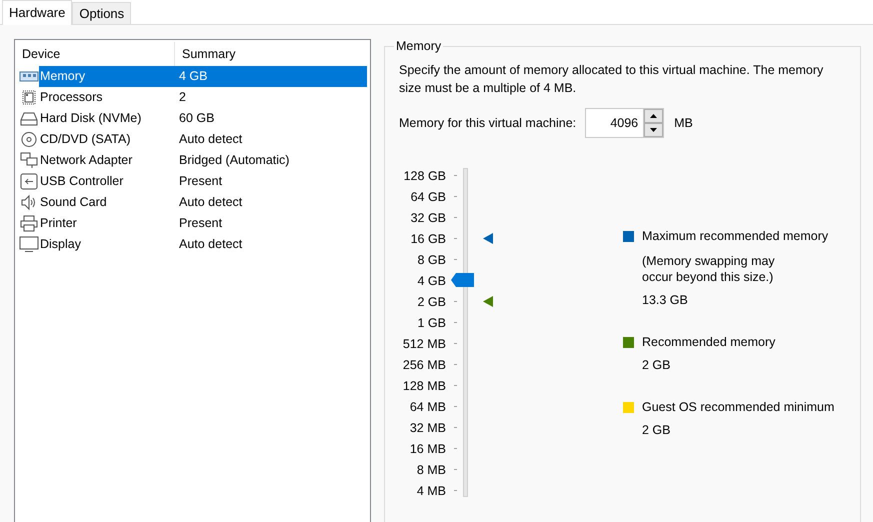 The width and height of the screenshot is (873, 522). Describe the element at coordinates (462, 280) in the screenshot. I see `slider-thumb` at that location.